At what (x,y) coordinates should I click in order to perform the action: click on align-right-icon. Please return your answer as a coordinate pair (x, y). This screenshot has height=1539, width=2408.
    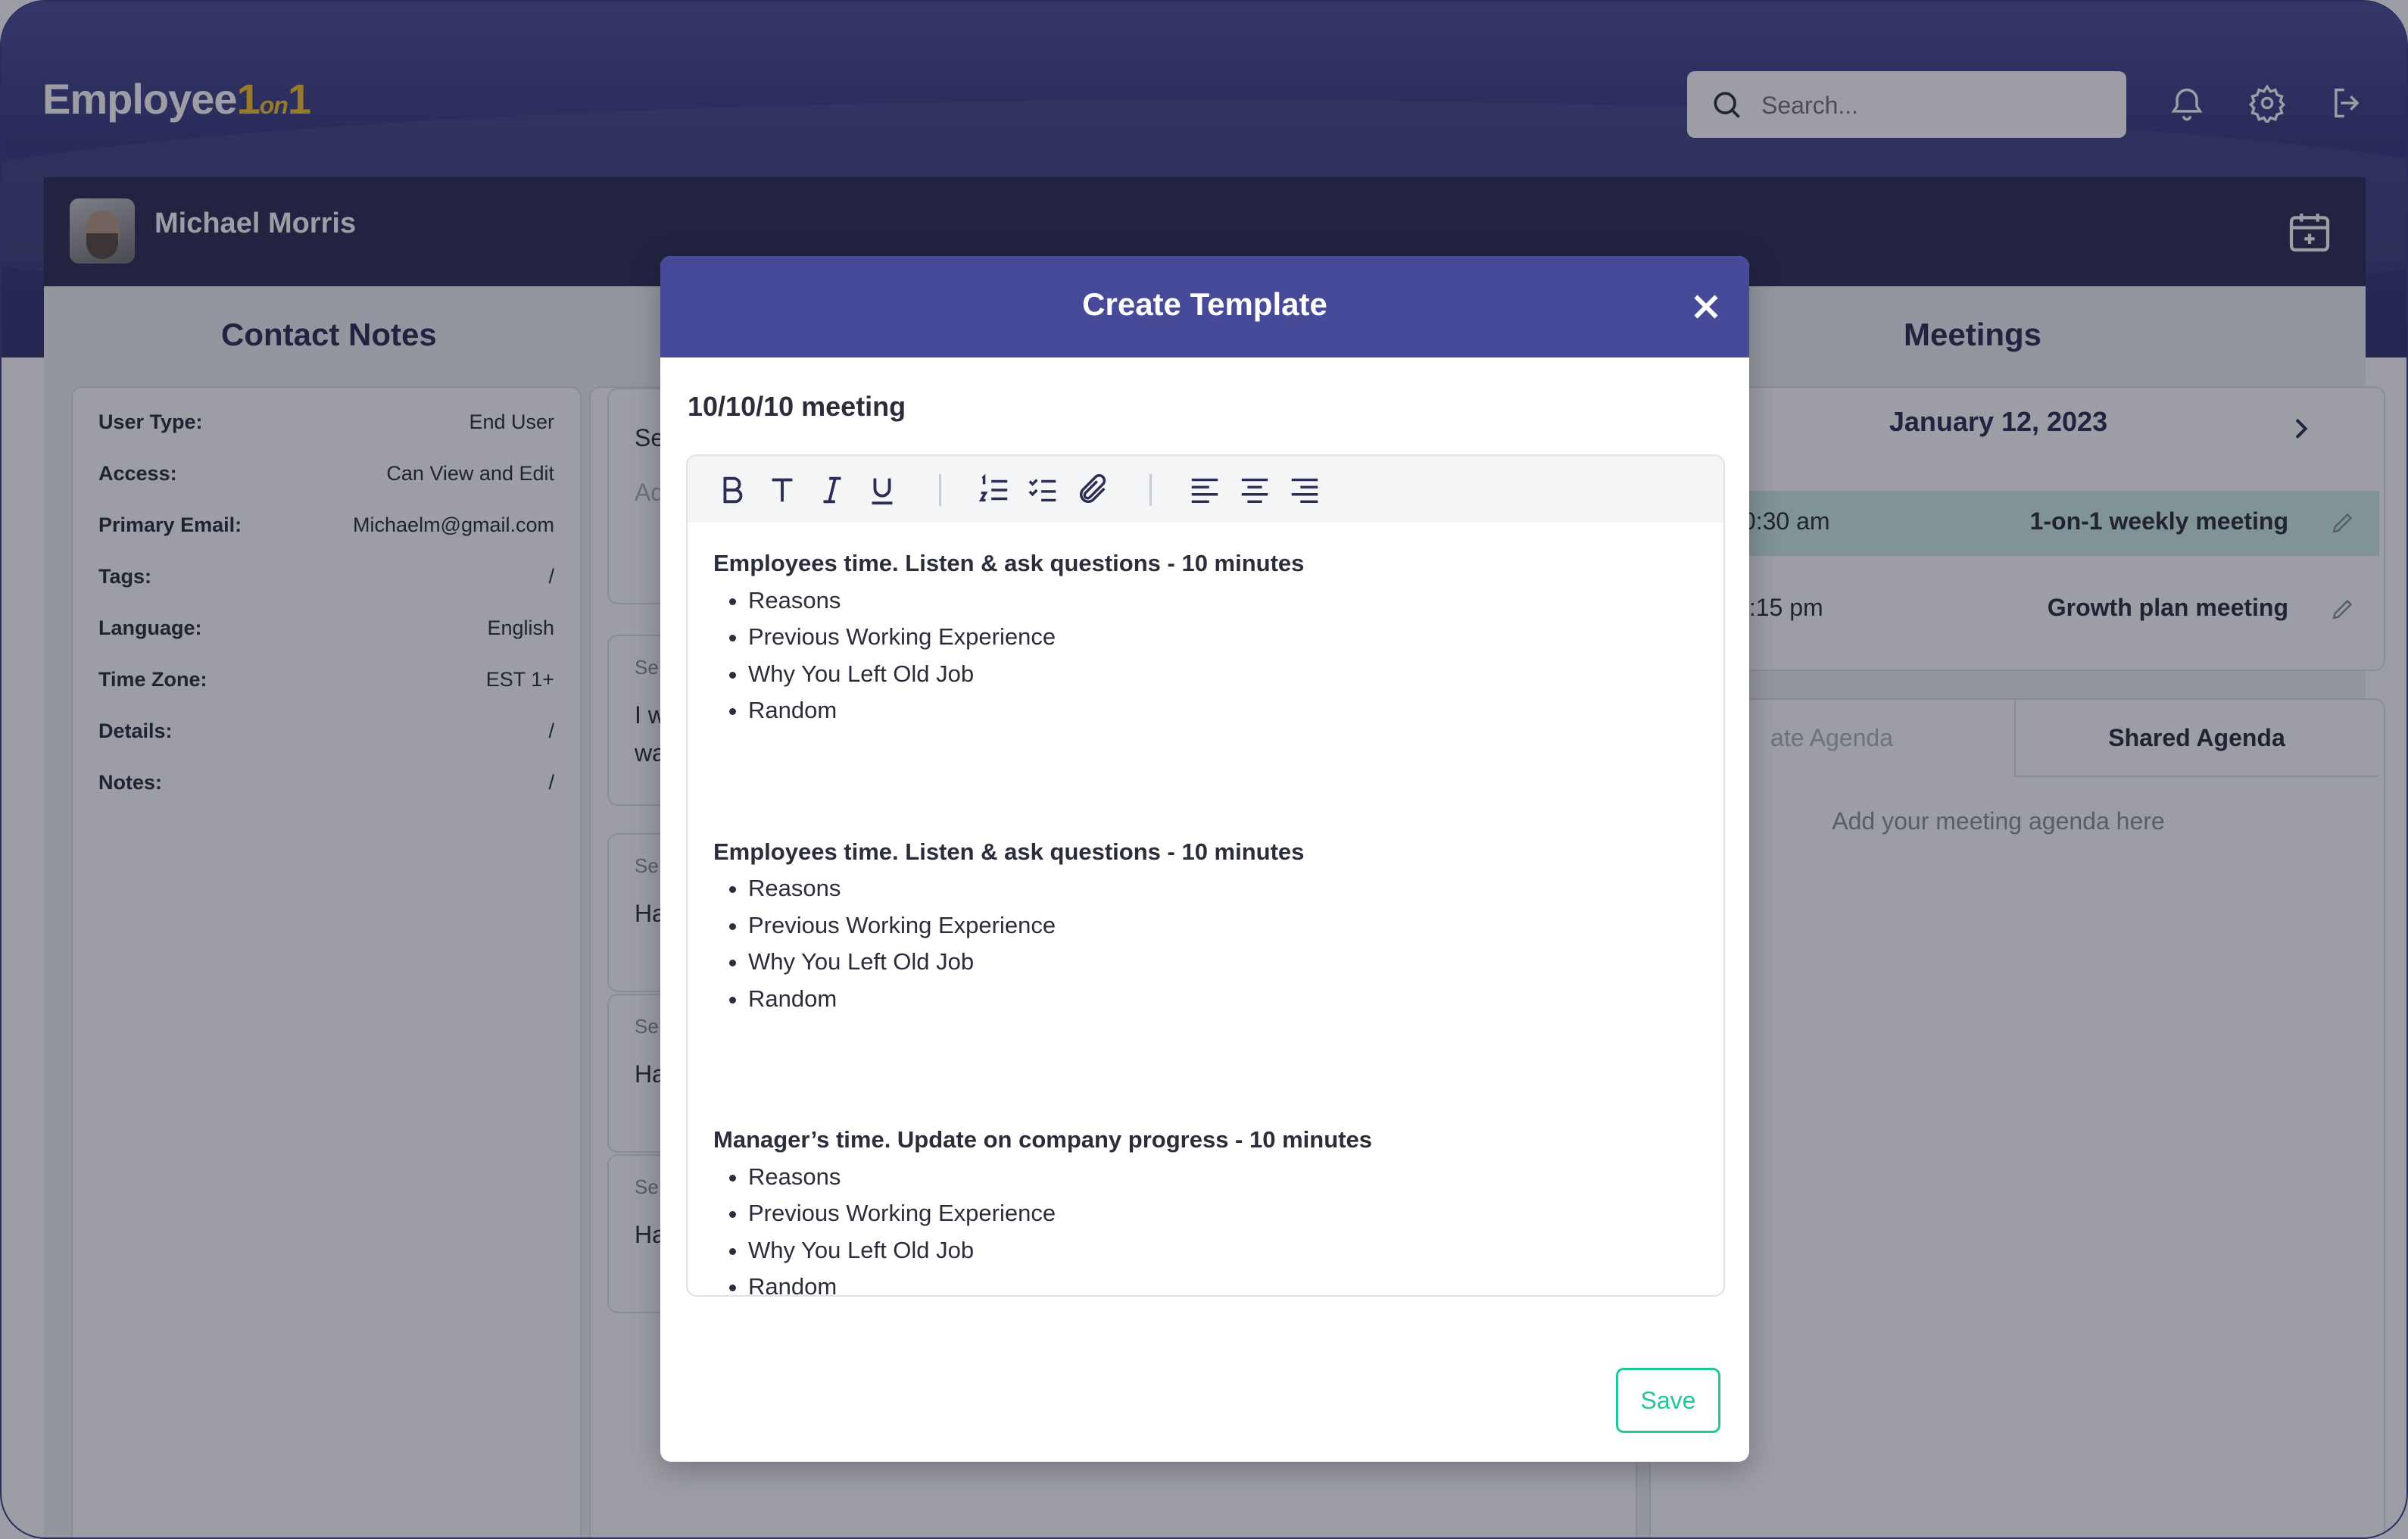
    Looking at the image, I should click on (1304, 490).